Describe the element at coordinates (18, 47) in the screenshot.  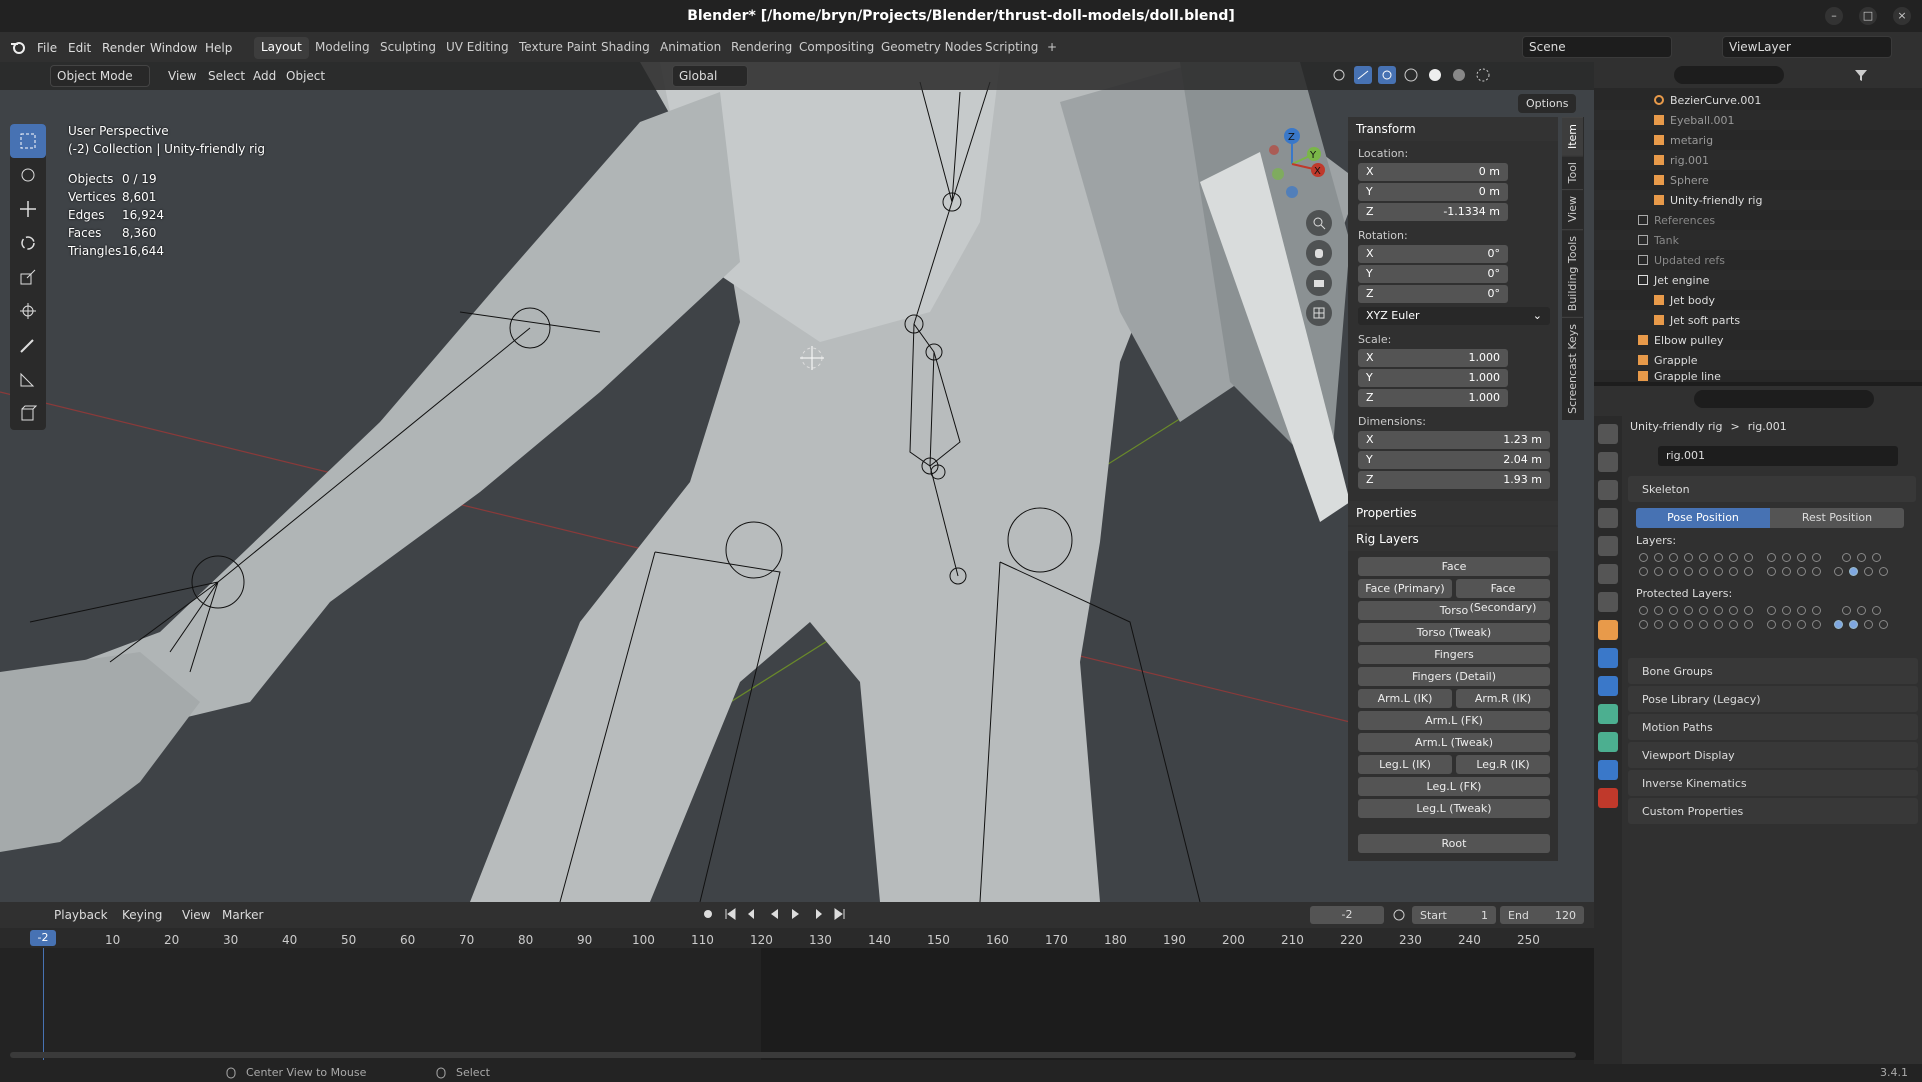
I see `blender-logo-icon` at that location.